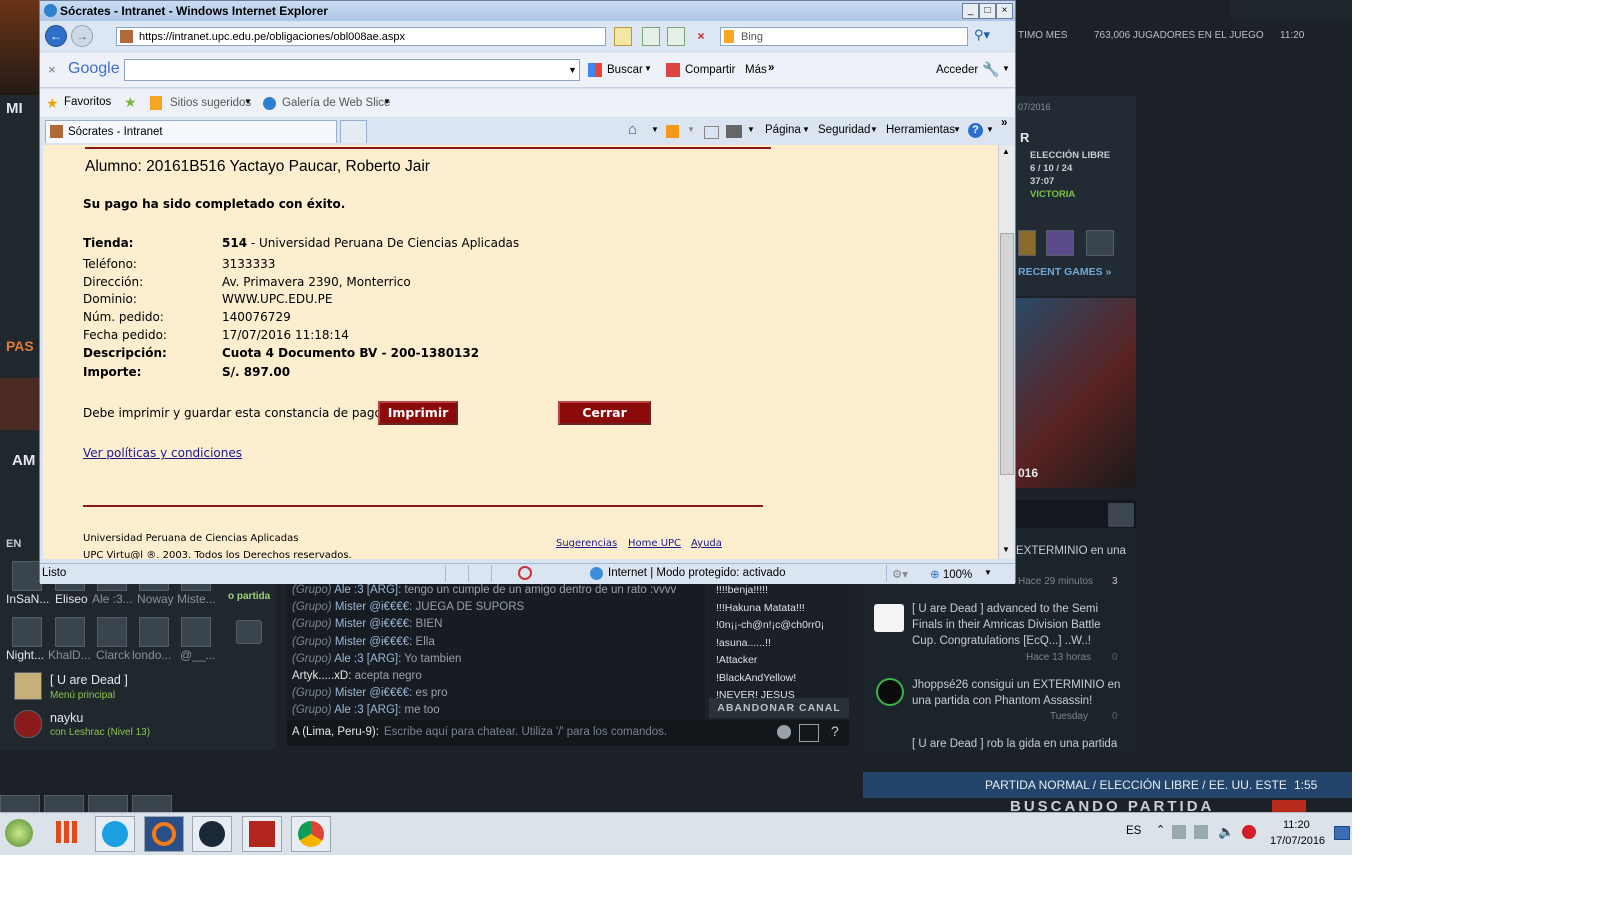 This screenshot has height=900, width=1600. I want to click on event-banner-image: 016, so click(1076, 393).